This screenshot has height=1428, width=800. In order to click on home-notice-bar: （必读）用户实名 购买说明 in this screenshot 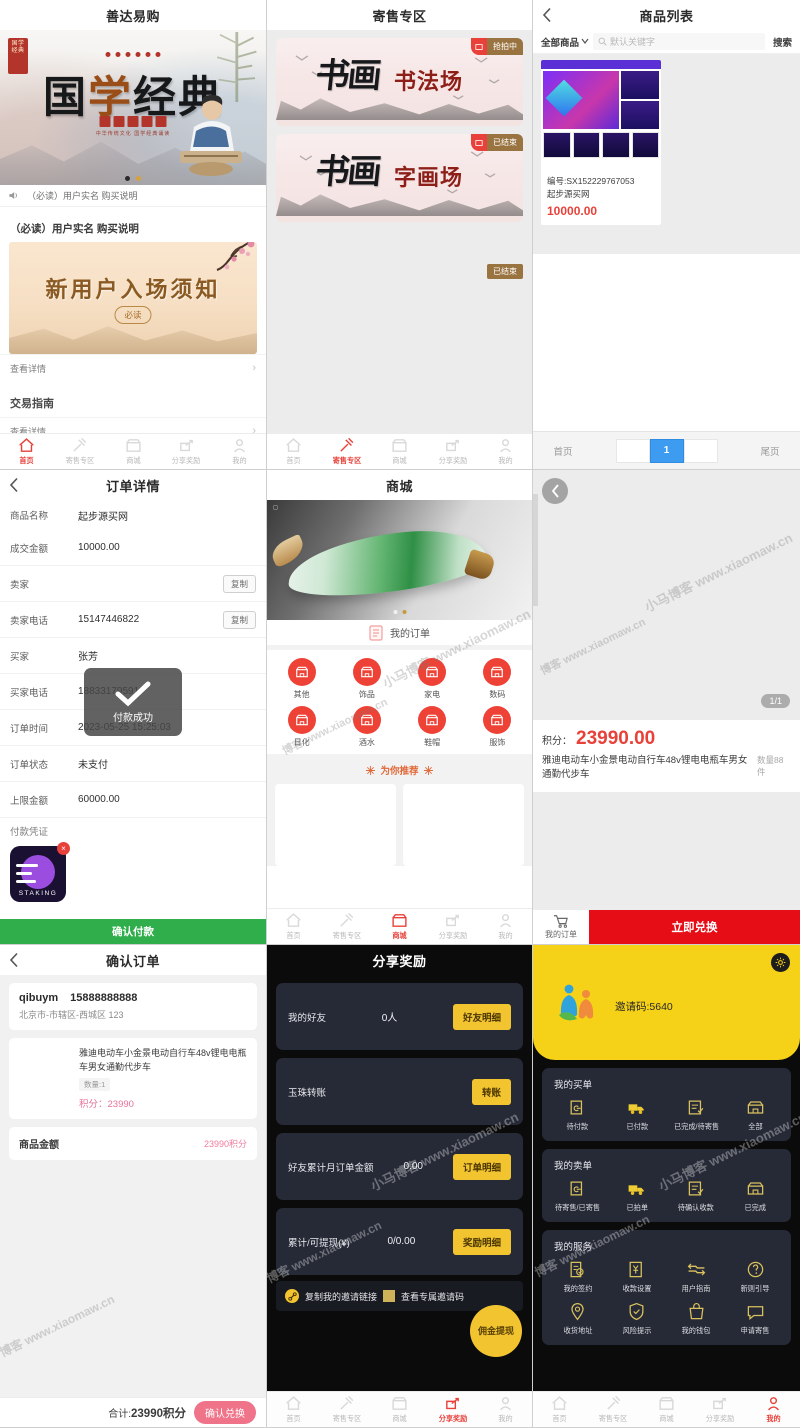, I will do `click(133, 196)`.